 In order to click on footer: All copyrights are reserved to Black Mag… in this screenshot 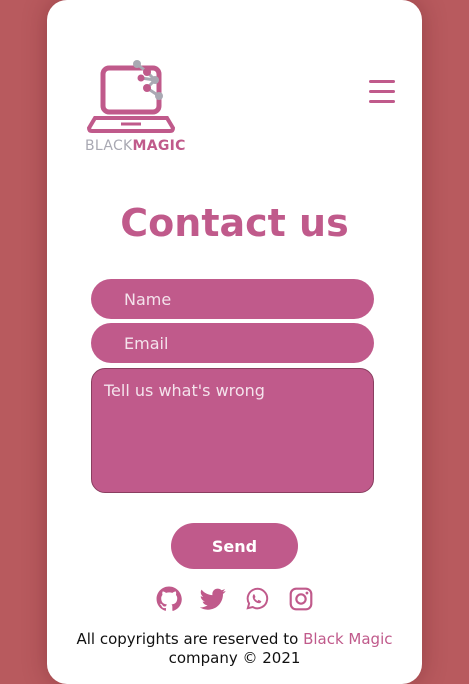, I will do `click(234, 649)`.